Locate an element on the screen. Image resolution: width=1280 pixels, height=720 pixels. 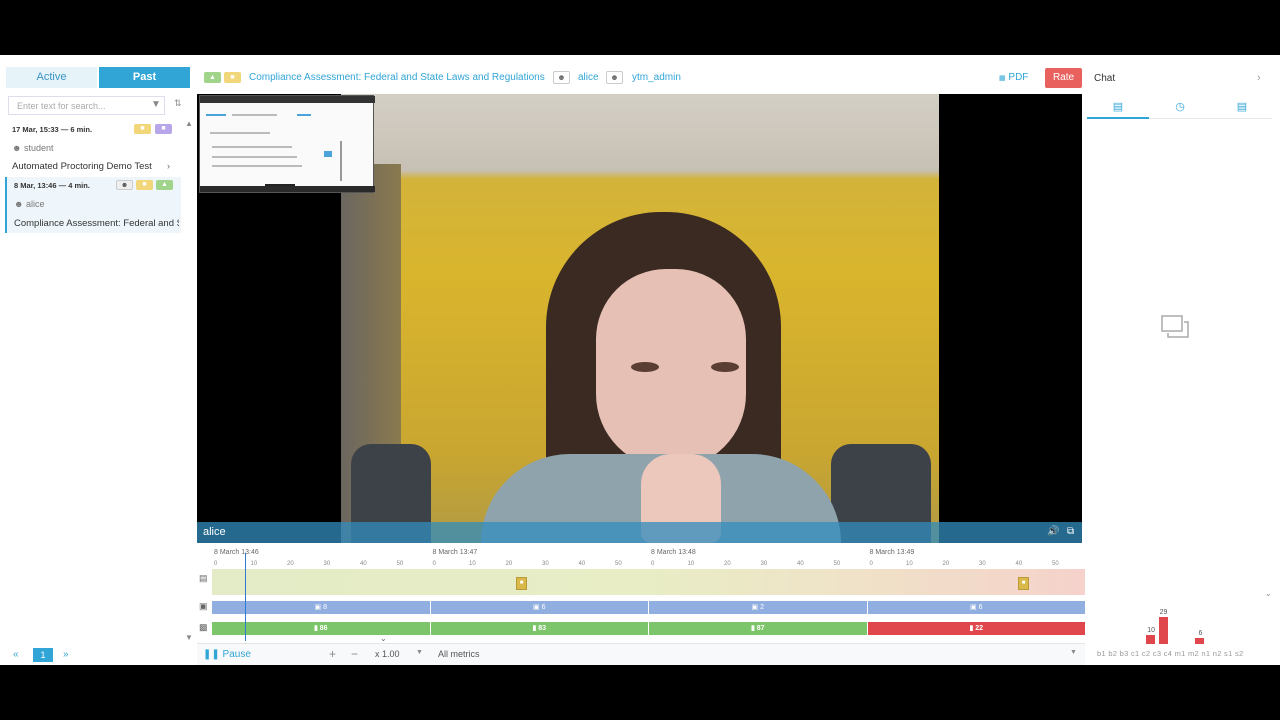
photo-count-block: ▣ 2 is located at coordinates (758, 607).